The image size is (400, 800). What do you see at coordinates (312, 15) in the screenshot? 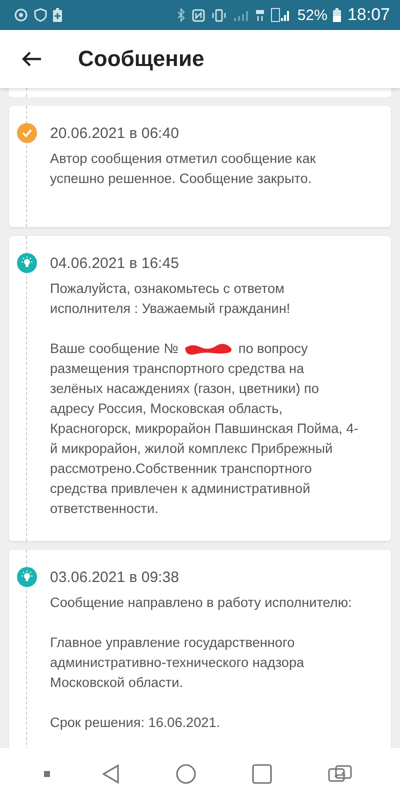
I see `battery-percent: 52%` at bounding box center [312, 15].